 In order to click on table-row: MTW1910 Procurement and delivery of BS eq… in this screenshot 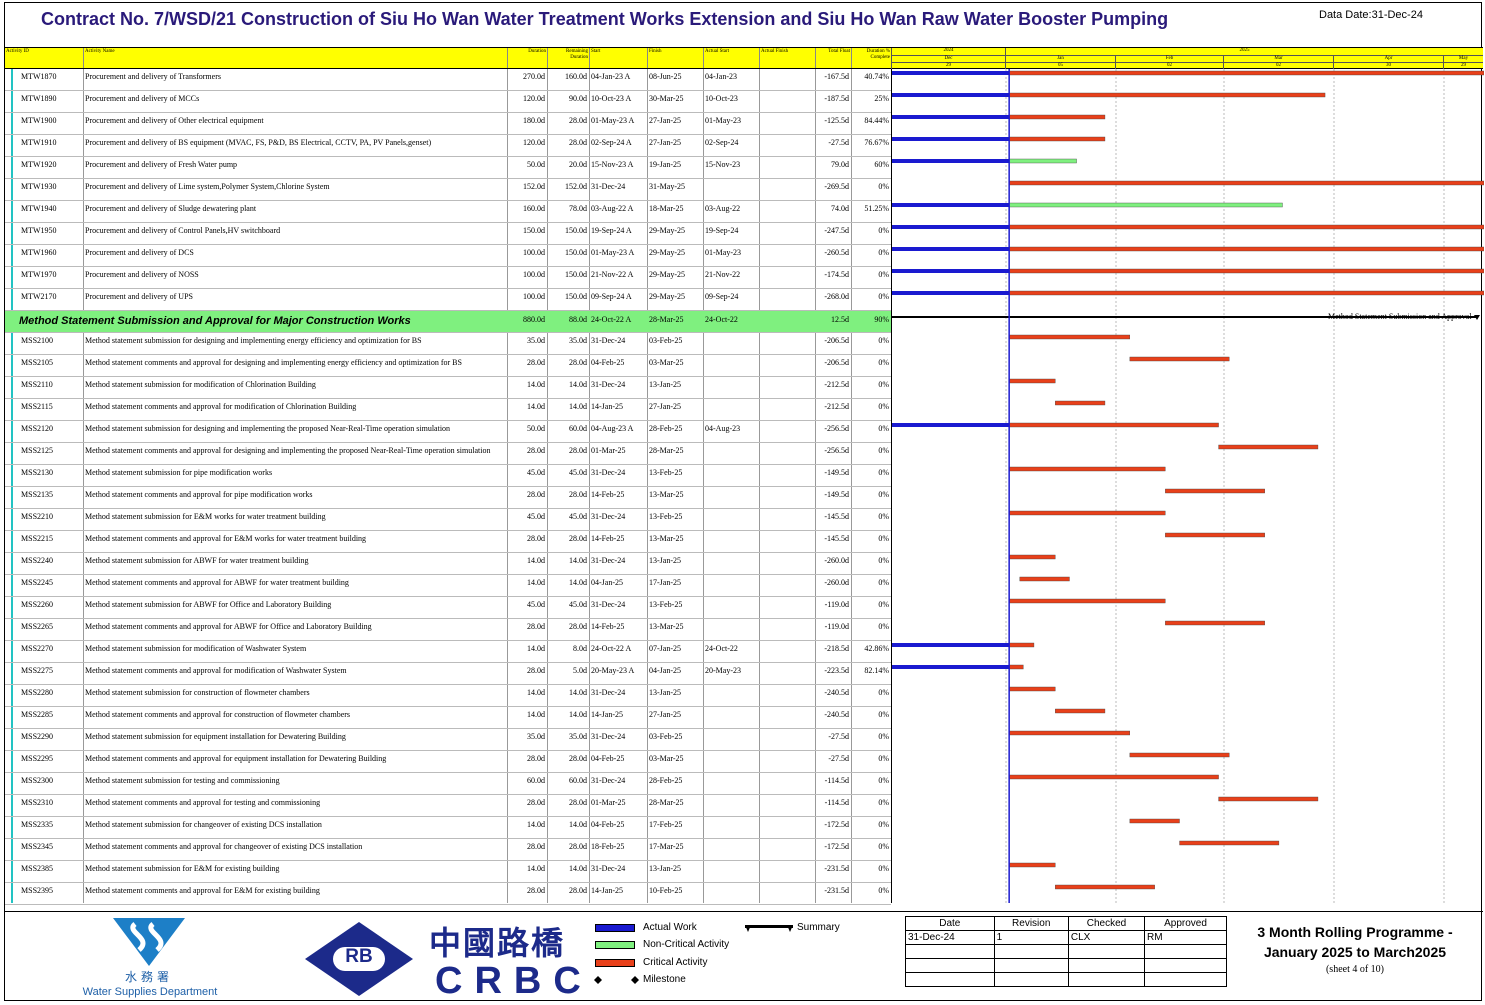, I will do `click(448, 146)`.